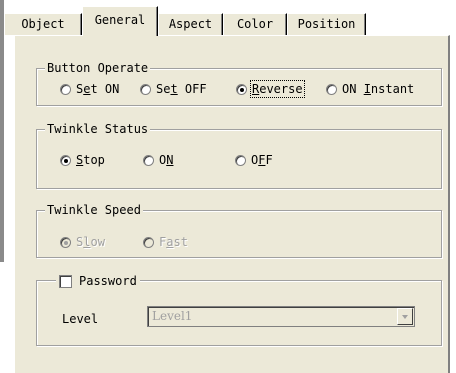 The width and height of the screenshot is (456, 373). I want to click on radio-on-instant-label: ON Instant, so click(378, 89).